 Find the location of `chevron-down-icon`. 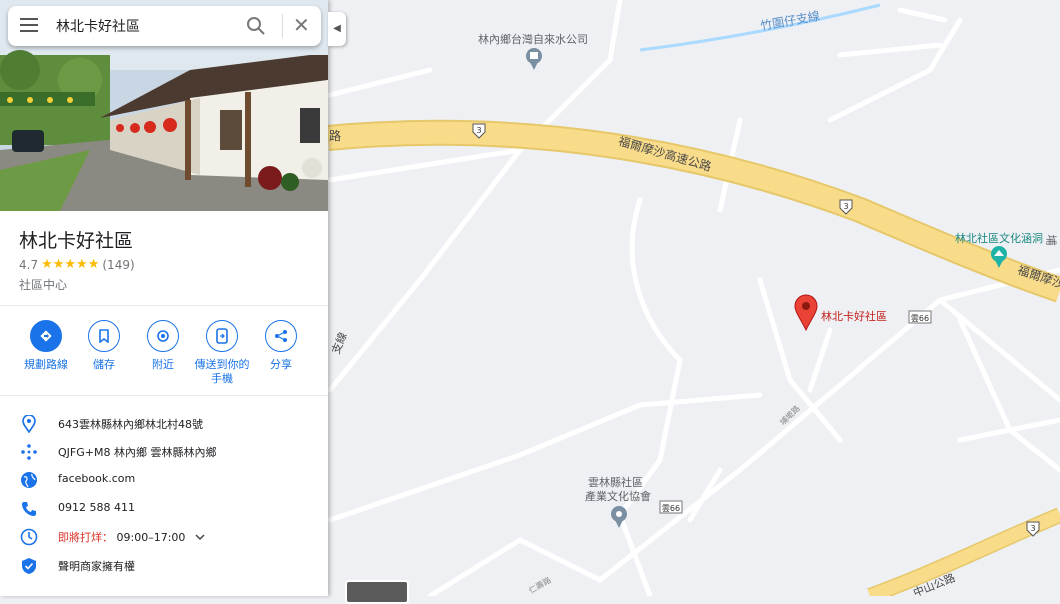

chevron-down-icon is located at coordinates (200, 537).